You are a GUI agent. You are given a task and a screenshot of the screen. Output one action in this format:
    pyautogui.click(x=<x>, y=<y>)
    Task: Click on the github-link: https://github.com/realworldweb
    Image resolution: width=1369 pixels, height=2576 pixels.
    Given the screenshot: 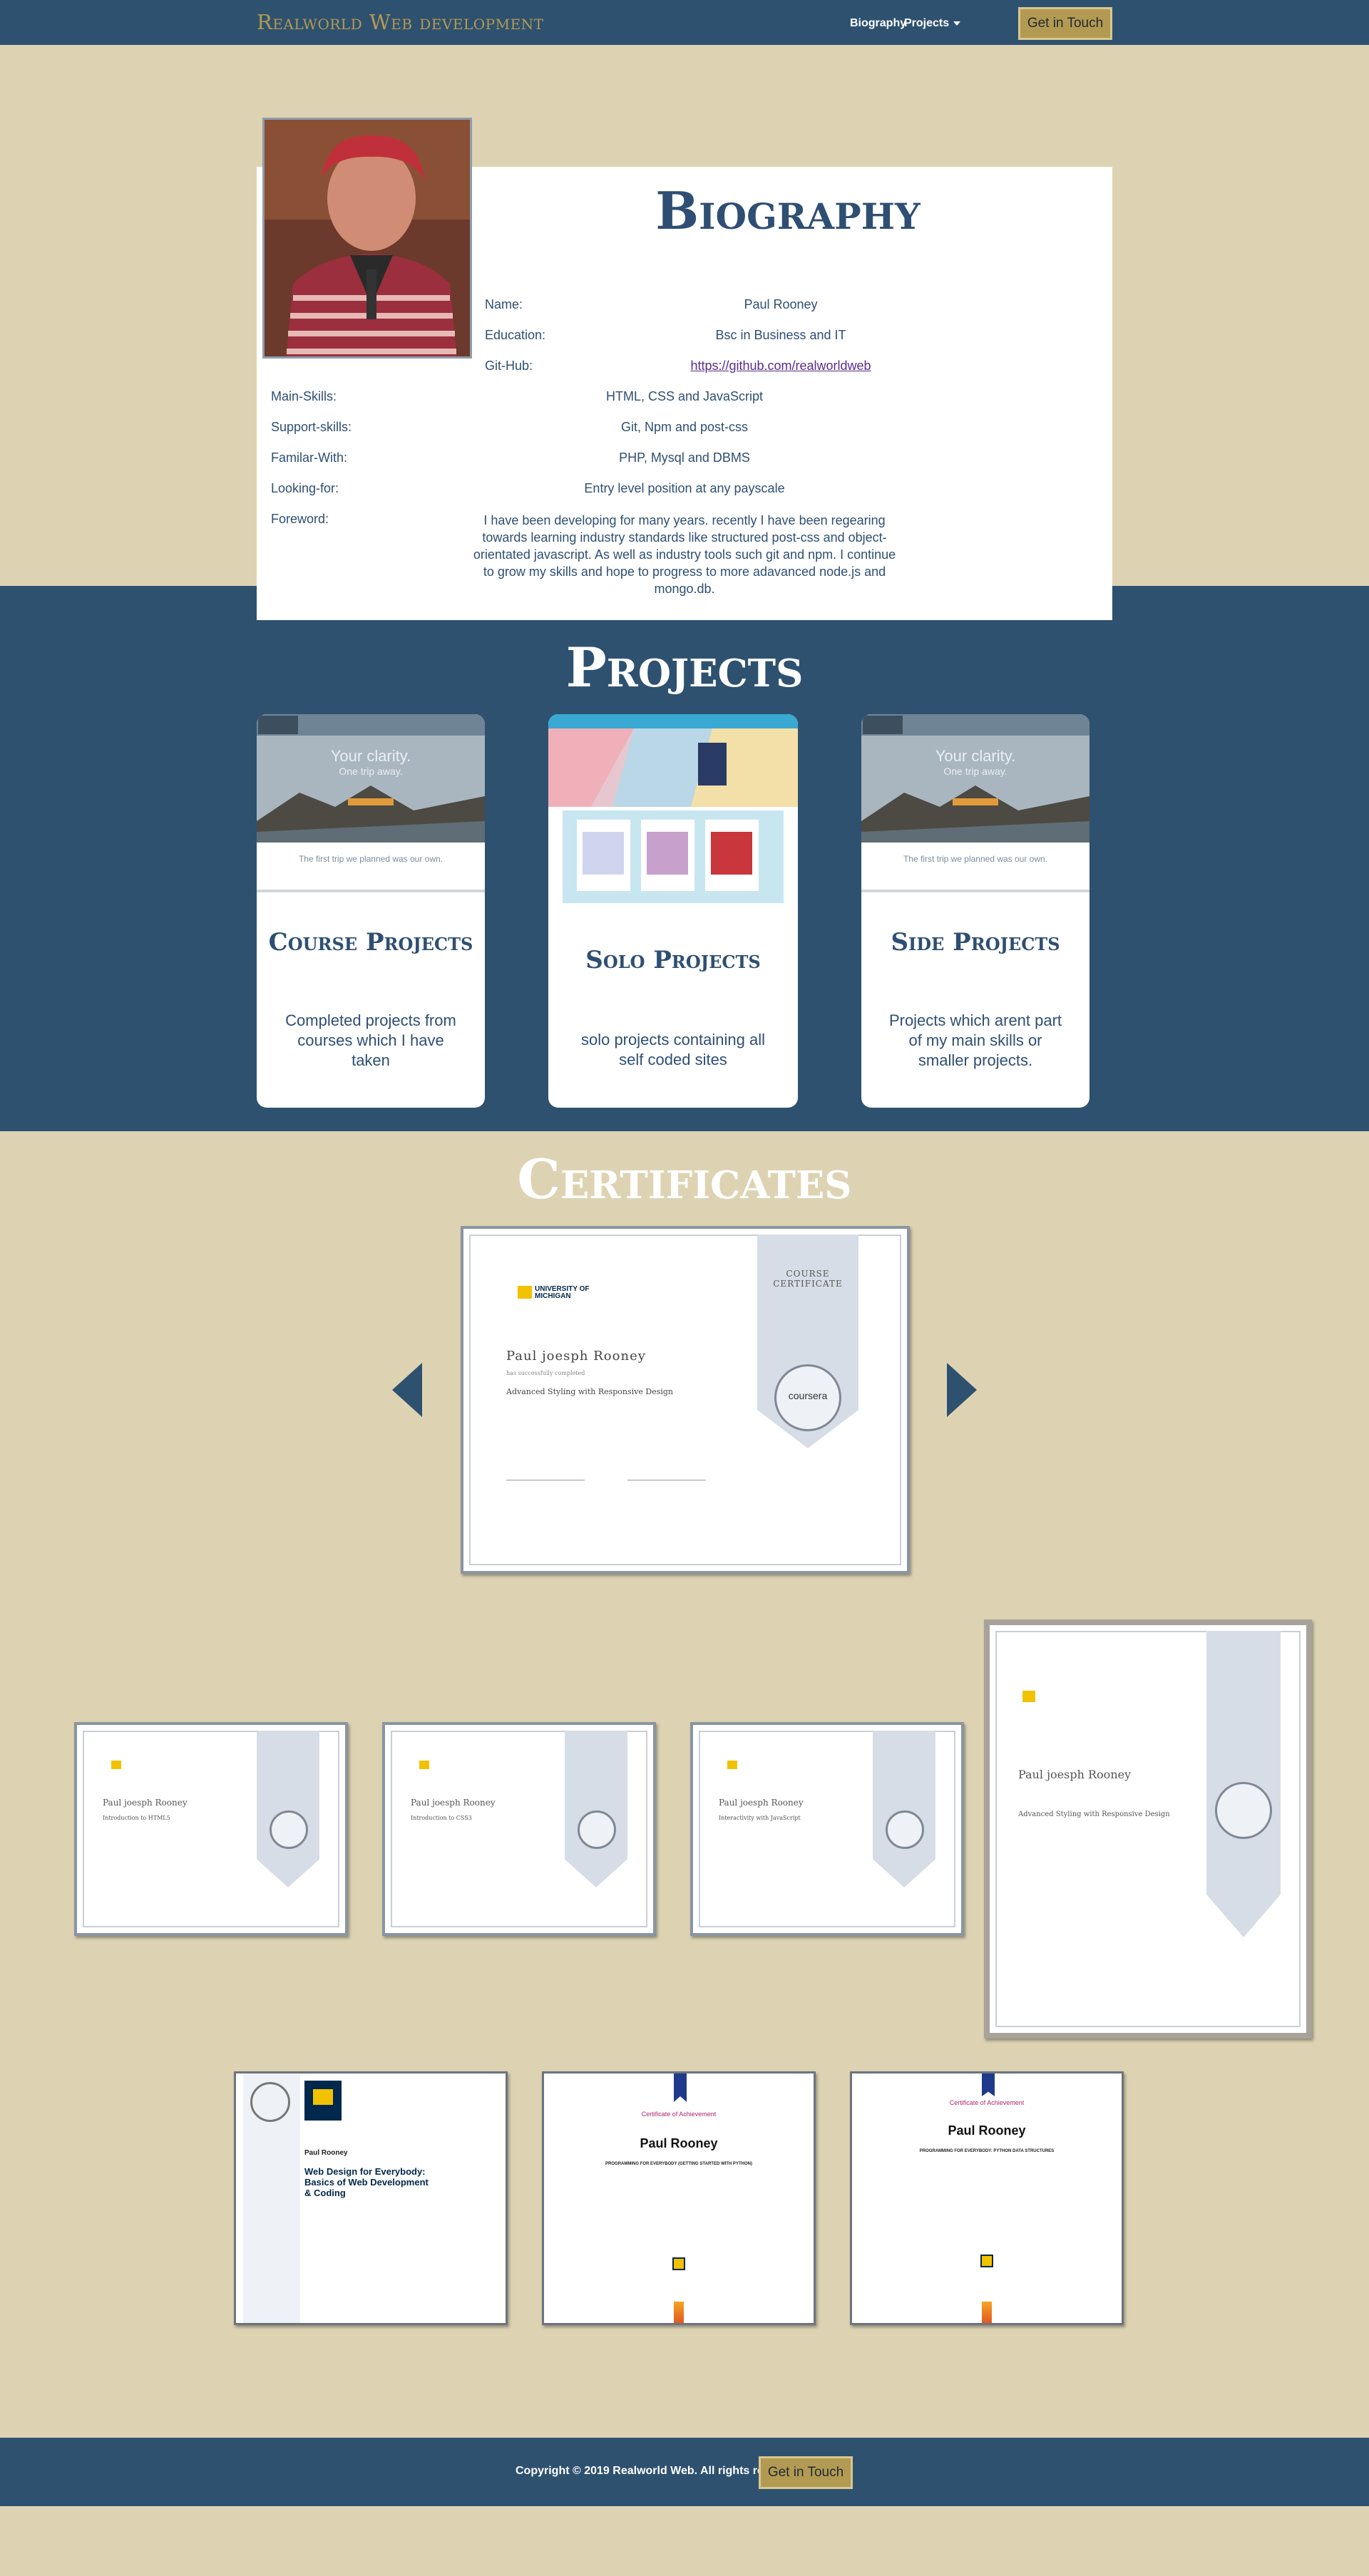 What is the action you would take?
    pyautogui.click(x=780, y=366)
    